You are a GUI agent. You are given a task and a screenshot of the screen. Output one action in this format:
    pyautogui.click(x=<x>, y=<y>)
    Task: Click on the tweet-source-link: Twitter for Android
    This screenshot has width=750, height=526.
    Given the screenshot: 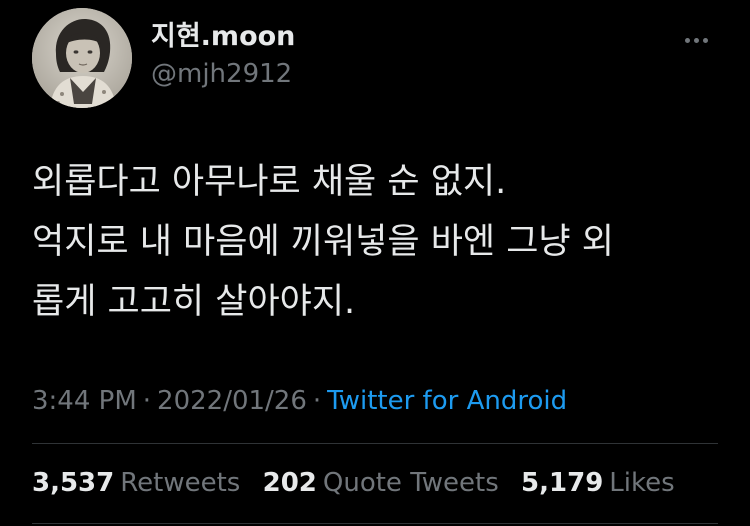 What is the action you would take?
    pyautogui.click(x=447, y=401)
    